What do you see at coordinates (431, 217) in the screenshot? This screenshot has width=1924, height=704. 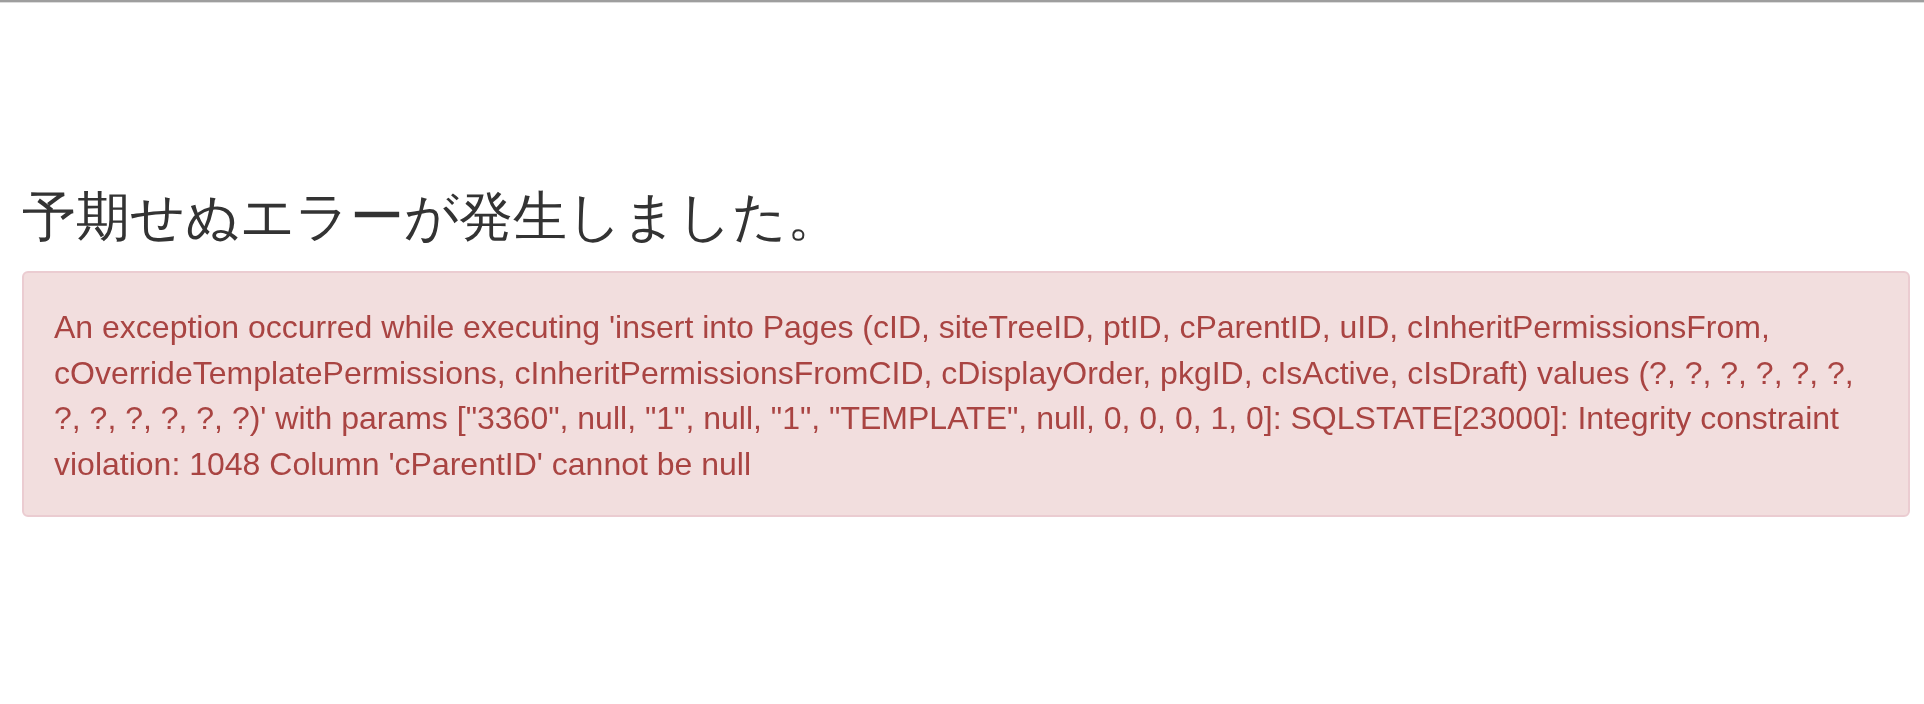 I see `error-heading: 予期せぬエラーが発生しました。` at bounding box center [431, 217].